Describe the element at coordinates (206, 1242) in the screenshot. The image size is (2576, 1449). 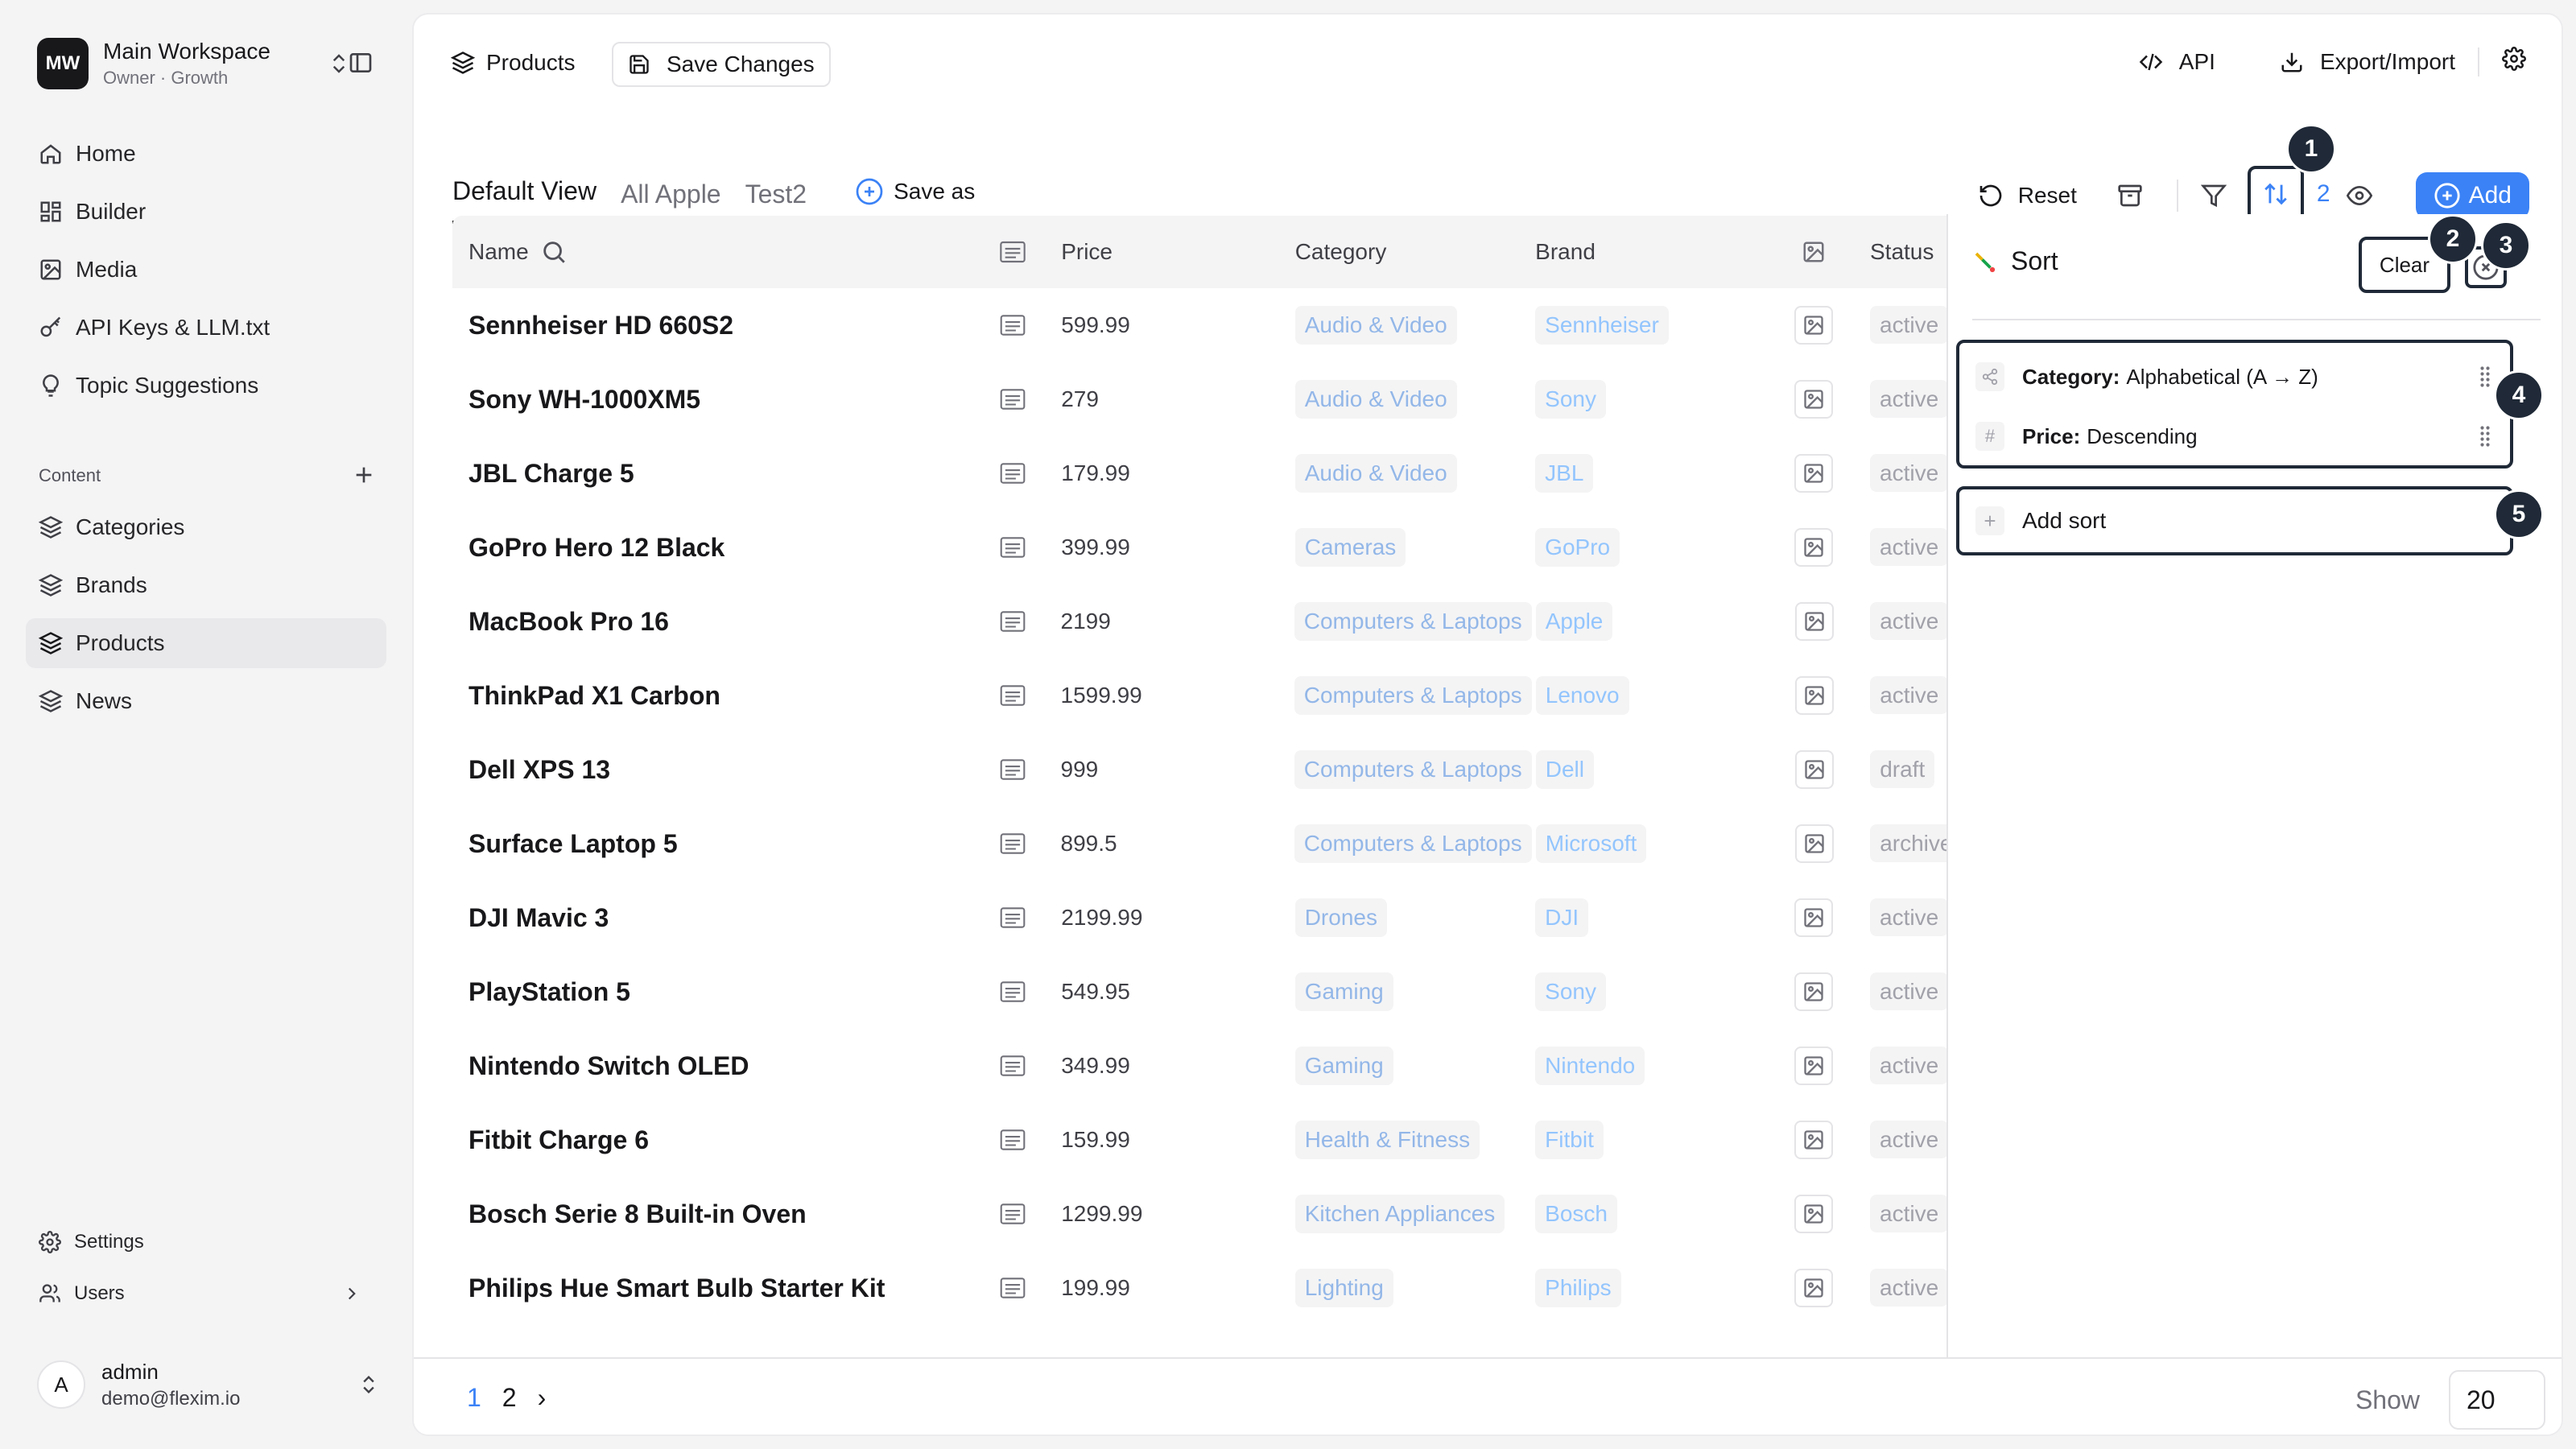
I see `sidebar-item-settings: Settings` at that location.